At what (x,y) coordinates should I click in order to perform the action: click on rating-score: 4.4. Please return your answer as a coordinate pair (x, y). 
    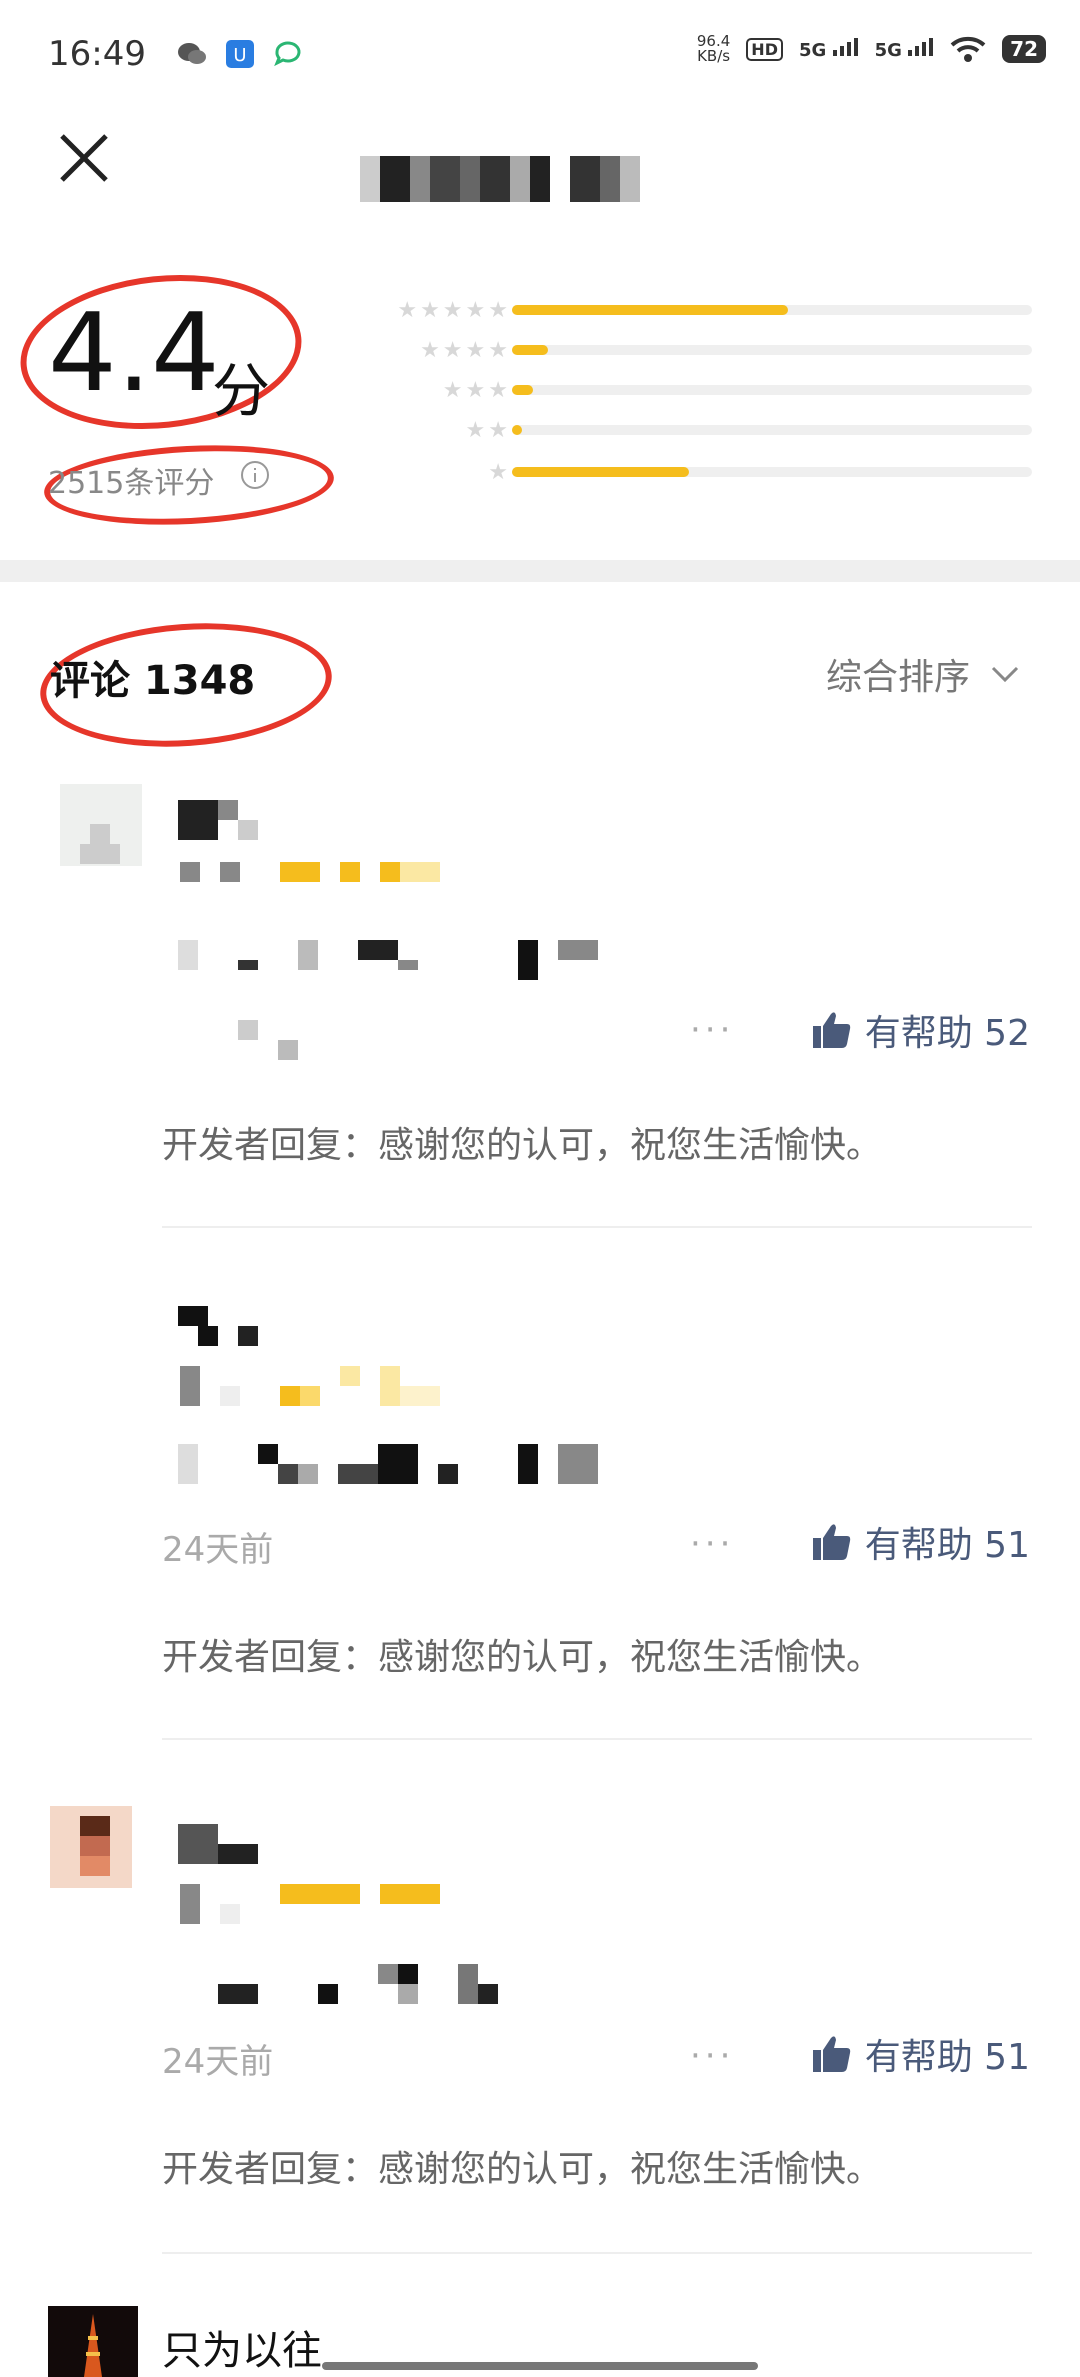
    Looking at the image, I should click on (134, 353).